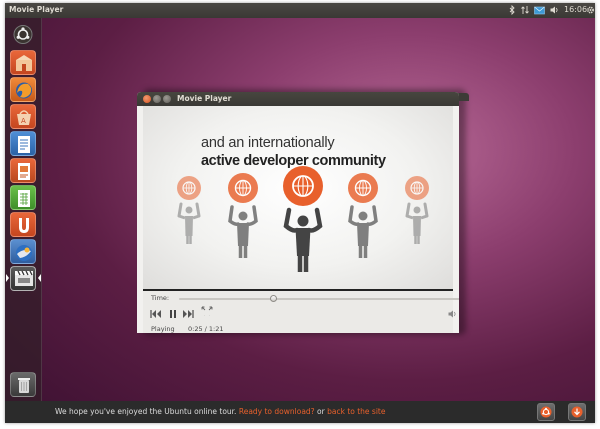  What do you see at coordinates (23, 197) in the screenshot?
I see `calc-icon` at bounding box center [23, 197].